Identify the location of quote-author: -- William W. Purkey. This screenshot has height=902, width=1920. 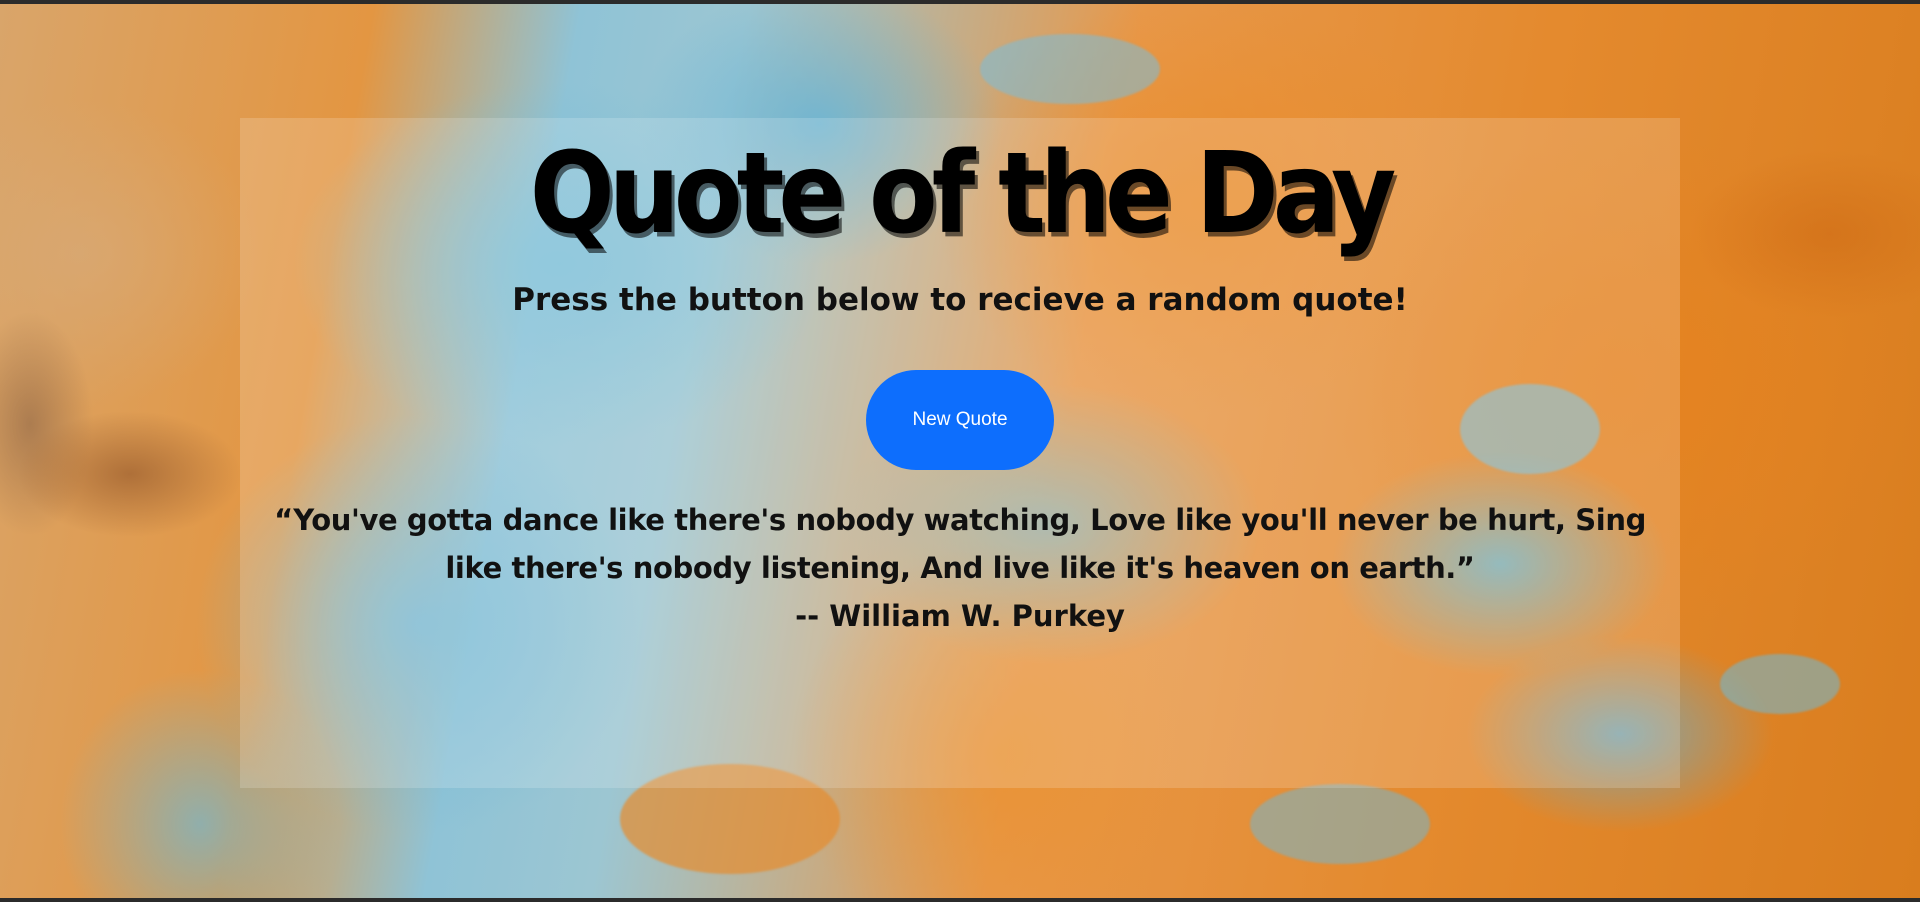
(960, 616).